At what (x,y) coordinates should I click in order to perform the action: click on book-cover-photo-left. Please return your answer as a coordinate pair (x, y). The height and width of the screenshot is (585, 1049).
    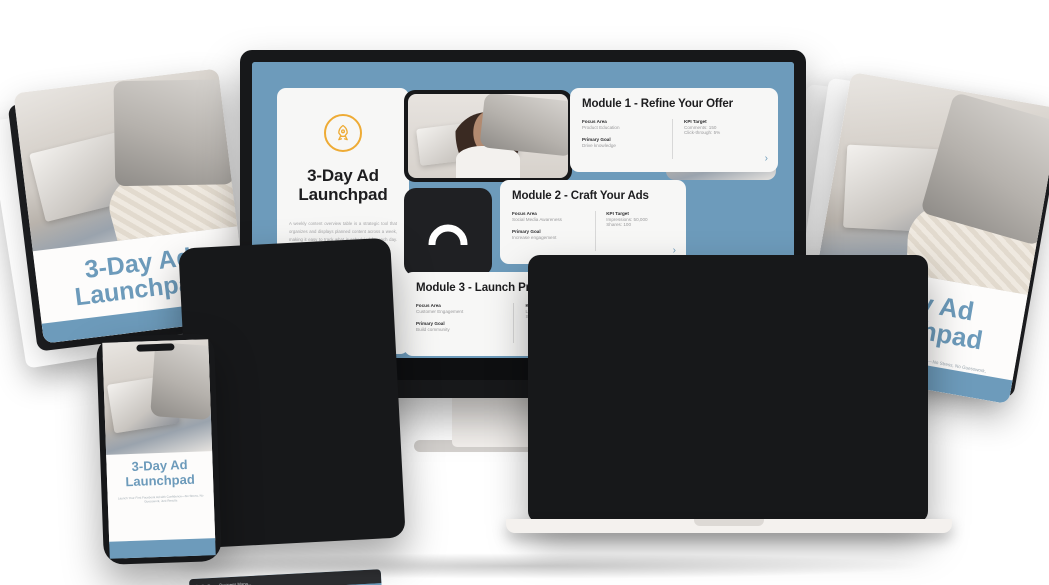
    Looking at the image, I should click on (125, 160).